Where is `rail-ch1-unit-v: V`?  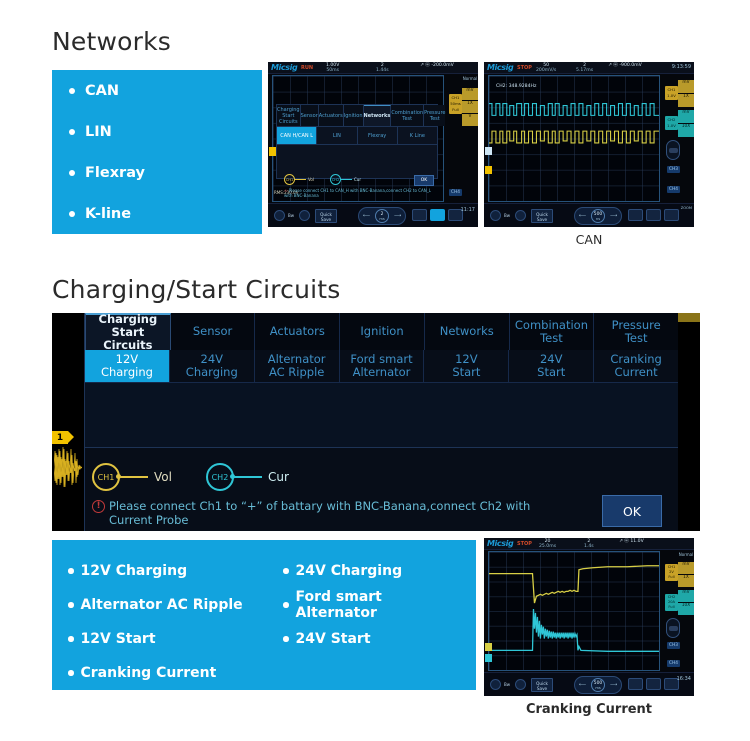 rail-ch1-unit-v: V is located at coordinates (470, 120).